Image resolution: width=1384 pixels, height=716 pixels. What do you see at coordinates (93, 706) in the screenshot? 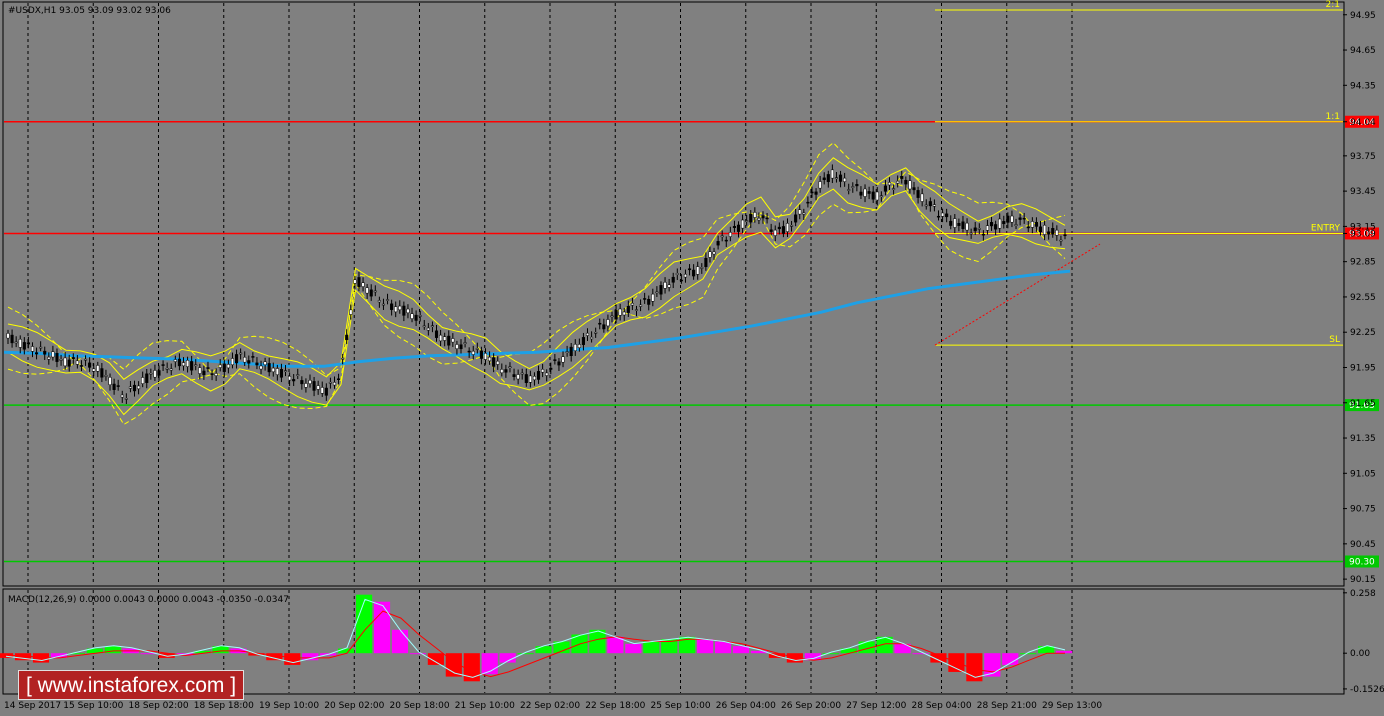
I see `x-tick-label: 15 Sep 10:00` at bounding box center [93, 706].